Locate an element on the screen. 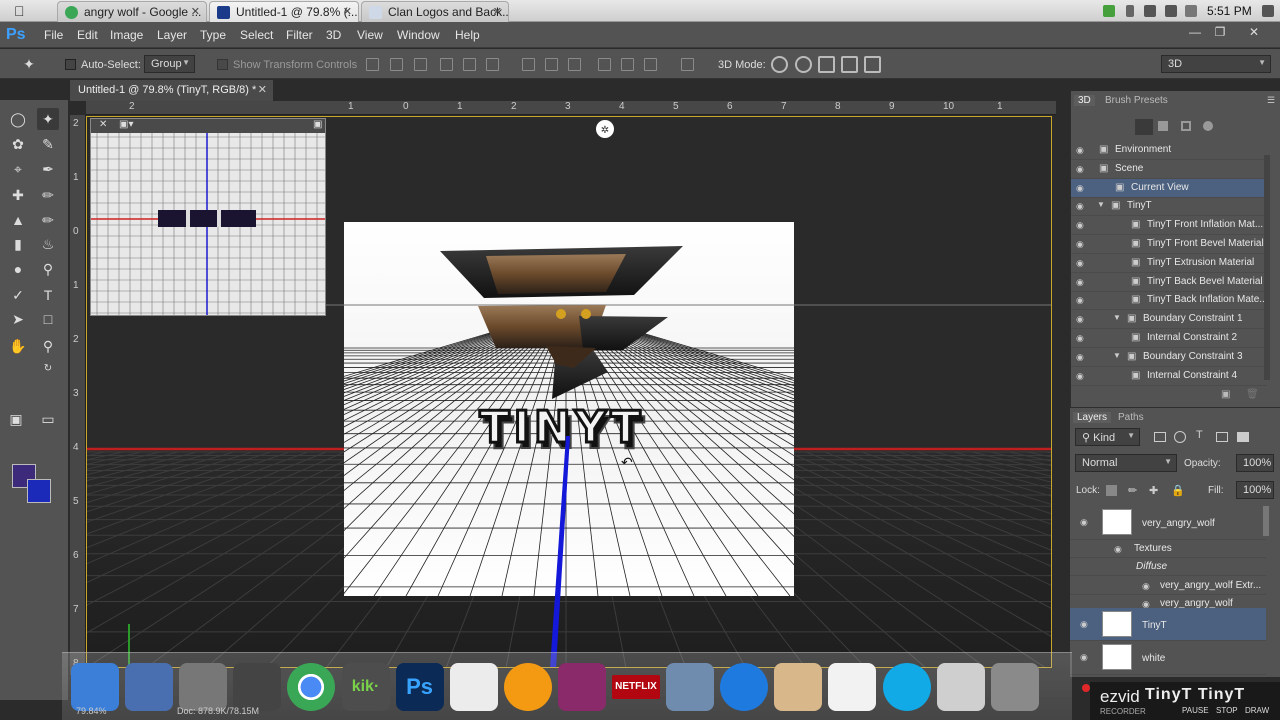 The image size is (1280, 720). camera-icon is located at coordinates (257, 687).